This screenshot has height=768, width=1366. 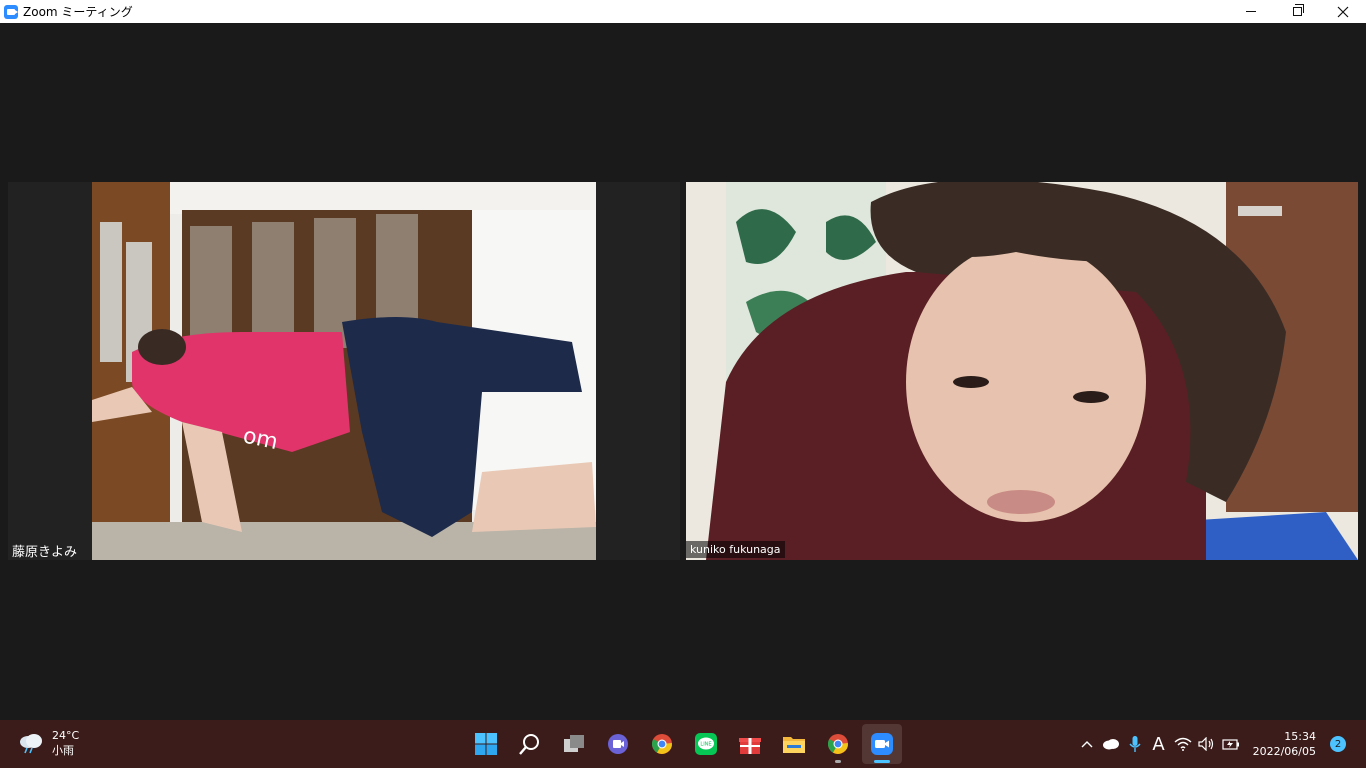 I want to click on window-controls, so click(x=1297, y=11).